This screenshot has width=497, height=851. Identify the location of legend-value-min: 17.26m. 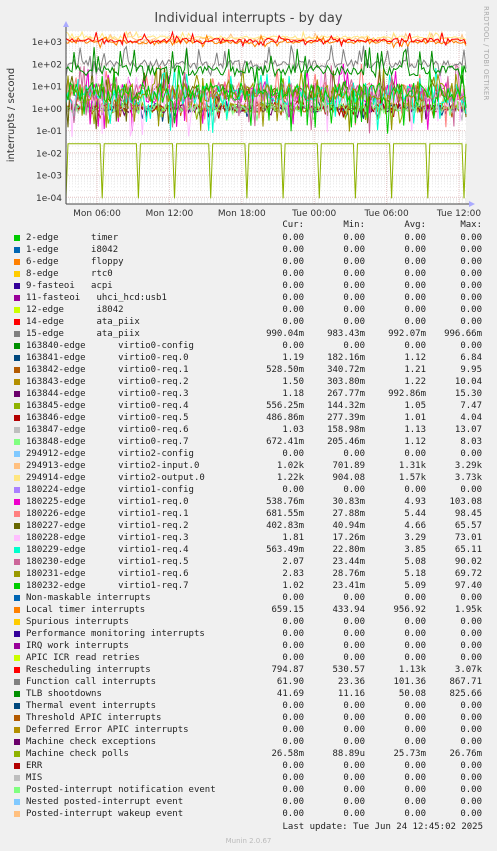
(348, 538).